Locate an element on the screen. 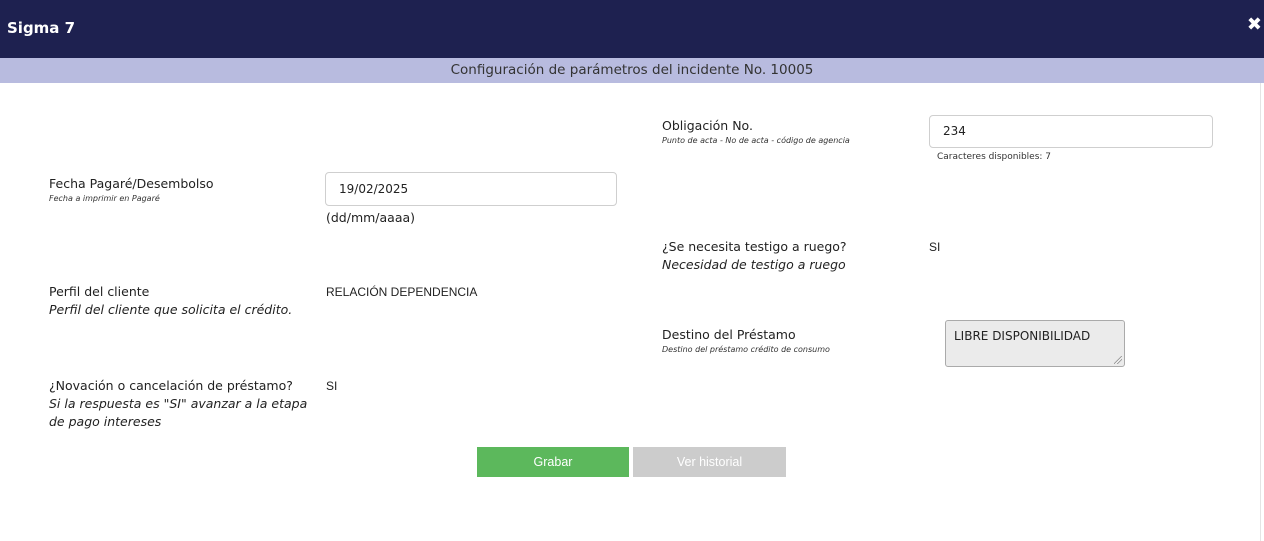  chars-available: Caracteres disponibles: 7 is located at coordinates (994, 157).